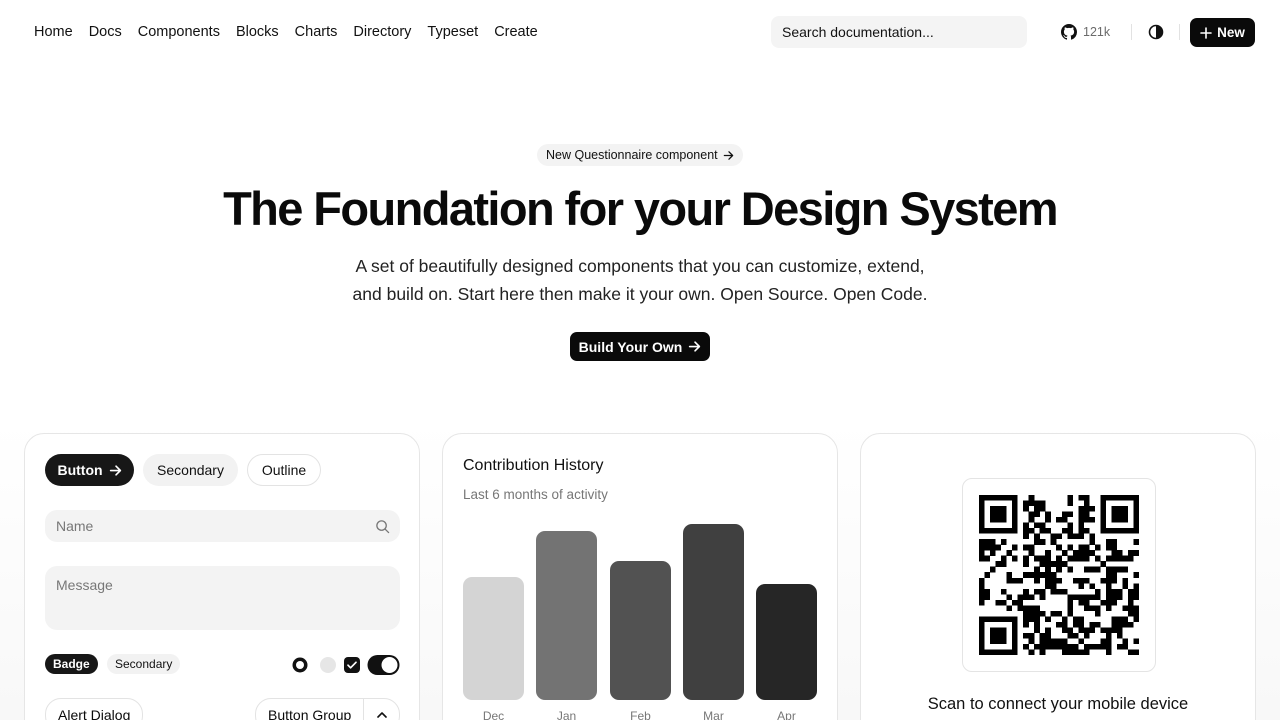  What do you see at coordinates (53, 32) in the screenshot?
I see `nav-home: Home` at bounding box center [53, 32].